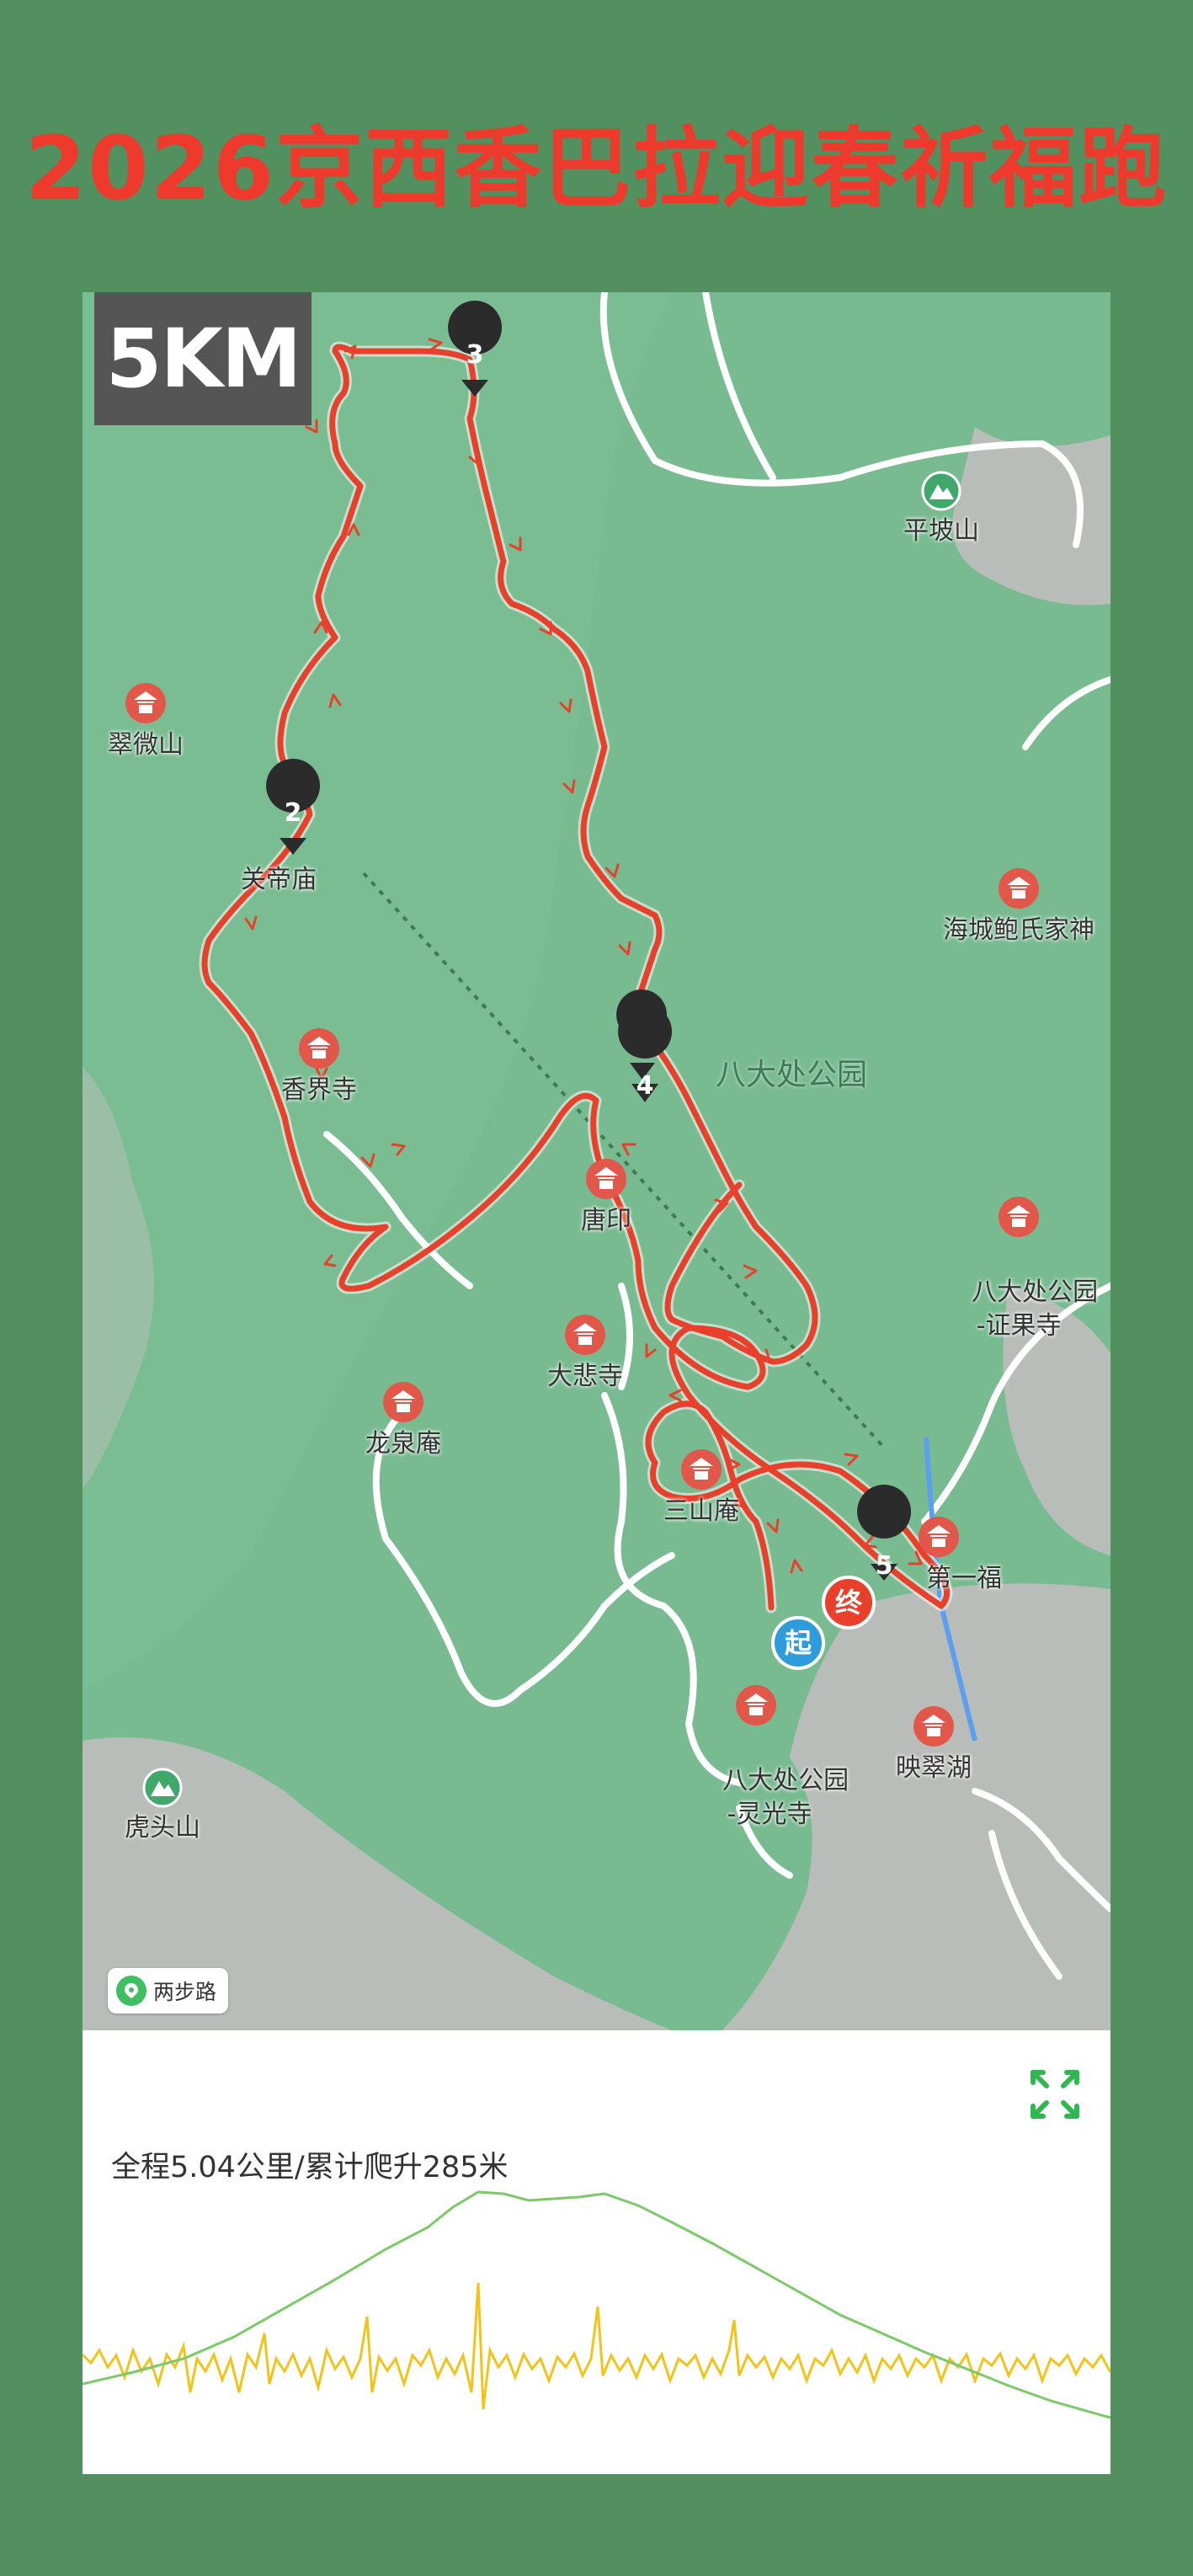 Image resolution: width=1193 pixels, height=2576 pixels. I want to click on elevation-profile-chart, so click(596, 2328).